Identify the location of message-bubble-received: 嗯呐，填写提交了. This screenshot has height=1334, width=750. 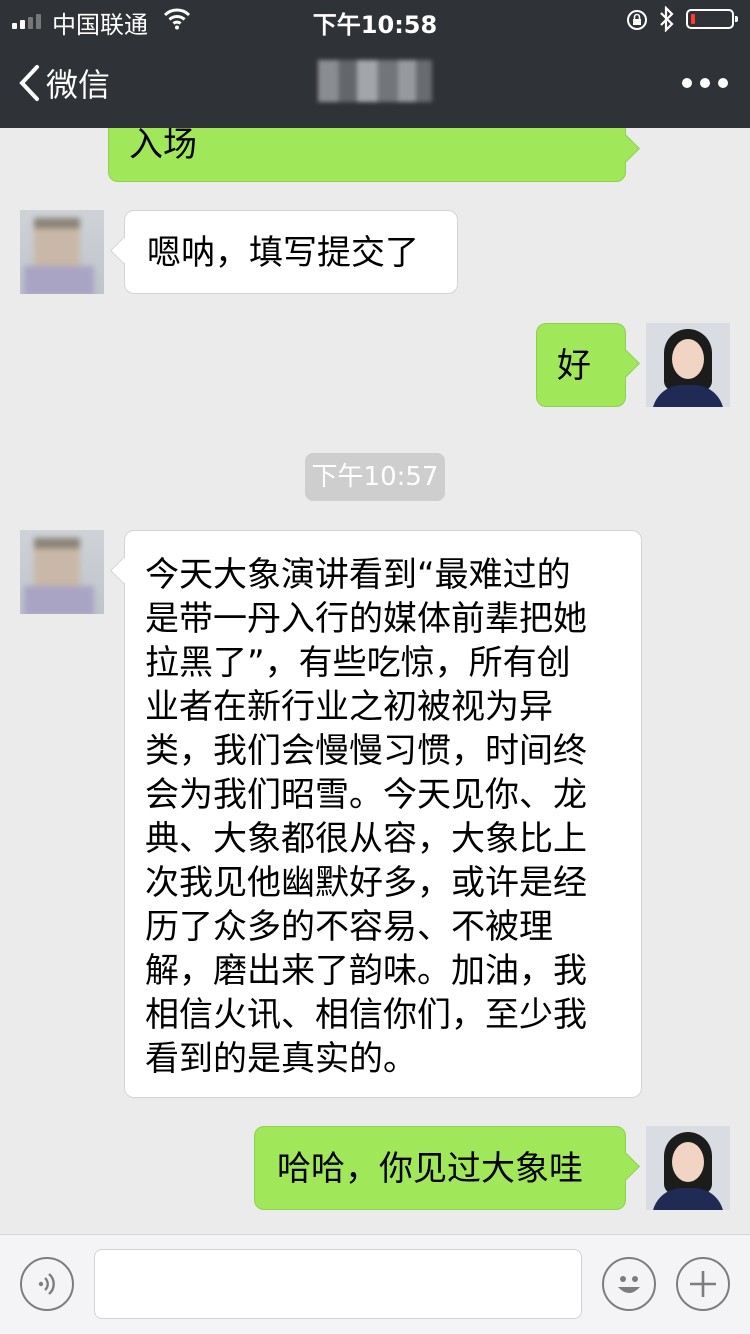
(291, 252).